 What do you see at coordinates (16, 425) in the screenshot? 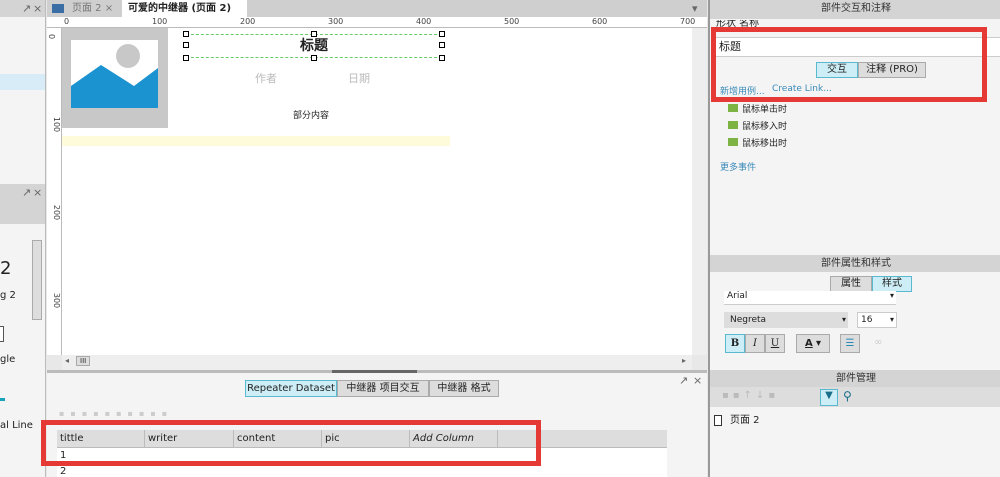
I see `widget-label: al Line` at bounding box center [16, 425].